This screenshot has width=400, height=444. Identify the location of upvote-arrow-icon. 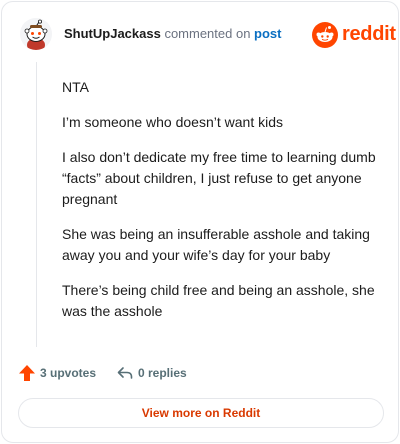
(27, 373).